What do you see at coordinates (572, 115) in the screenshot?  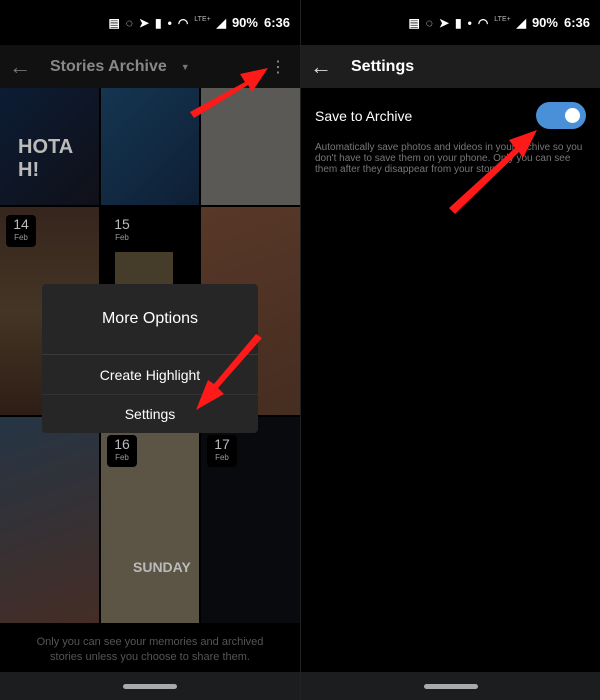 I see `toggle-knob` at bounding box center [572, 115].